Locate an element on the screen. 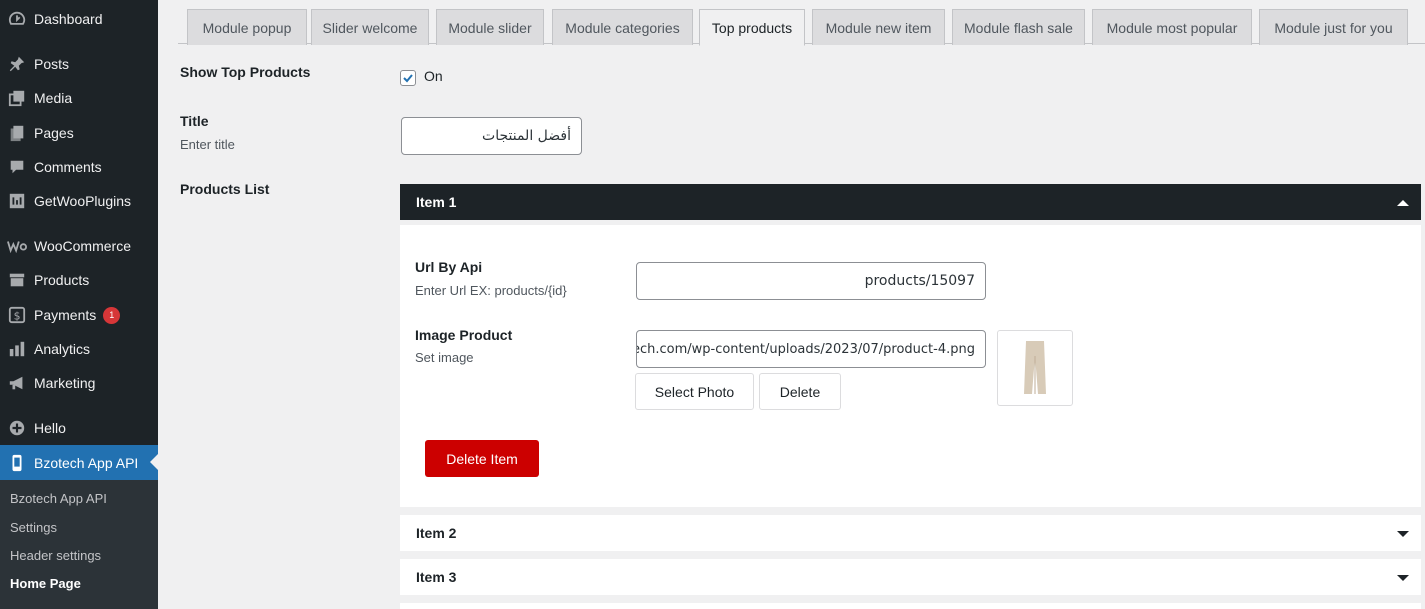 This screenshot has height=609, width=1425. pages-icon is located at coordinates (17, 133).